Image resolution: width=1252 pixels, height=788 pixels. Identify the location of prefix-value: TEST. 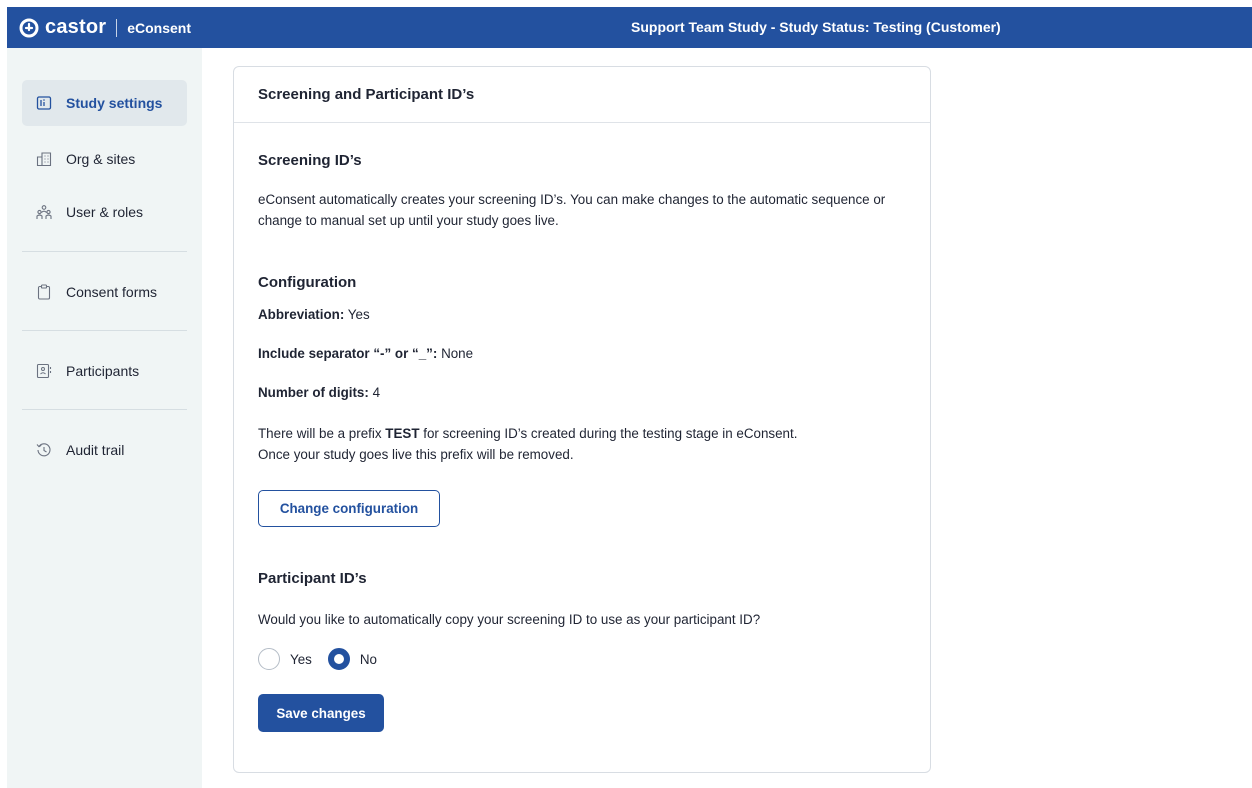
(402, 433).